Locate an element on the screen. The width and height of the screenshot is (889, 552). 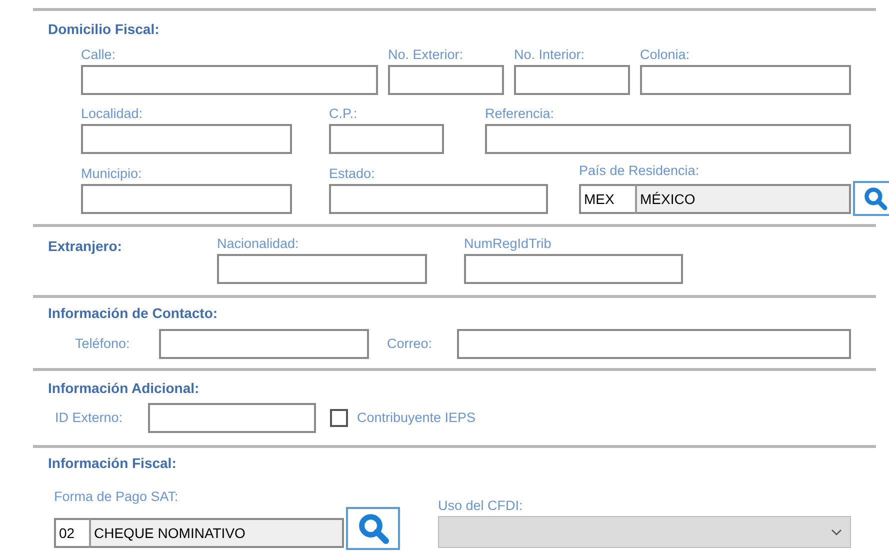
field-label: Nacionalidad: is located at coordinates (258, 244).